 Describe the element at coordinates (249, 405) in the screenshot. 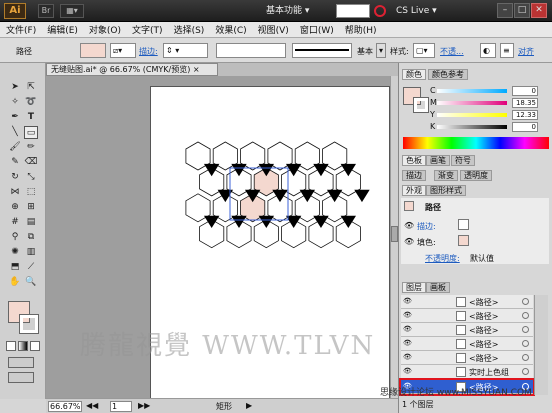

I see `status-menu-arrow: ▶` at that location.